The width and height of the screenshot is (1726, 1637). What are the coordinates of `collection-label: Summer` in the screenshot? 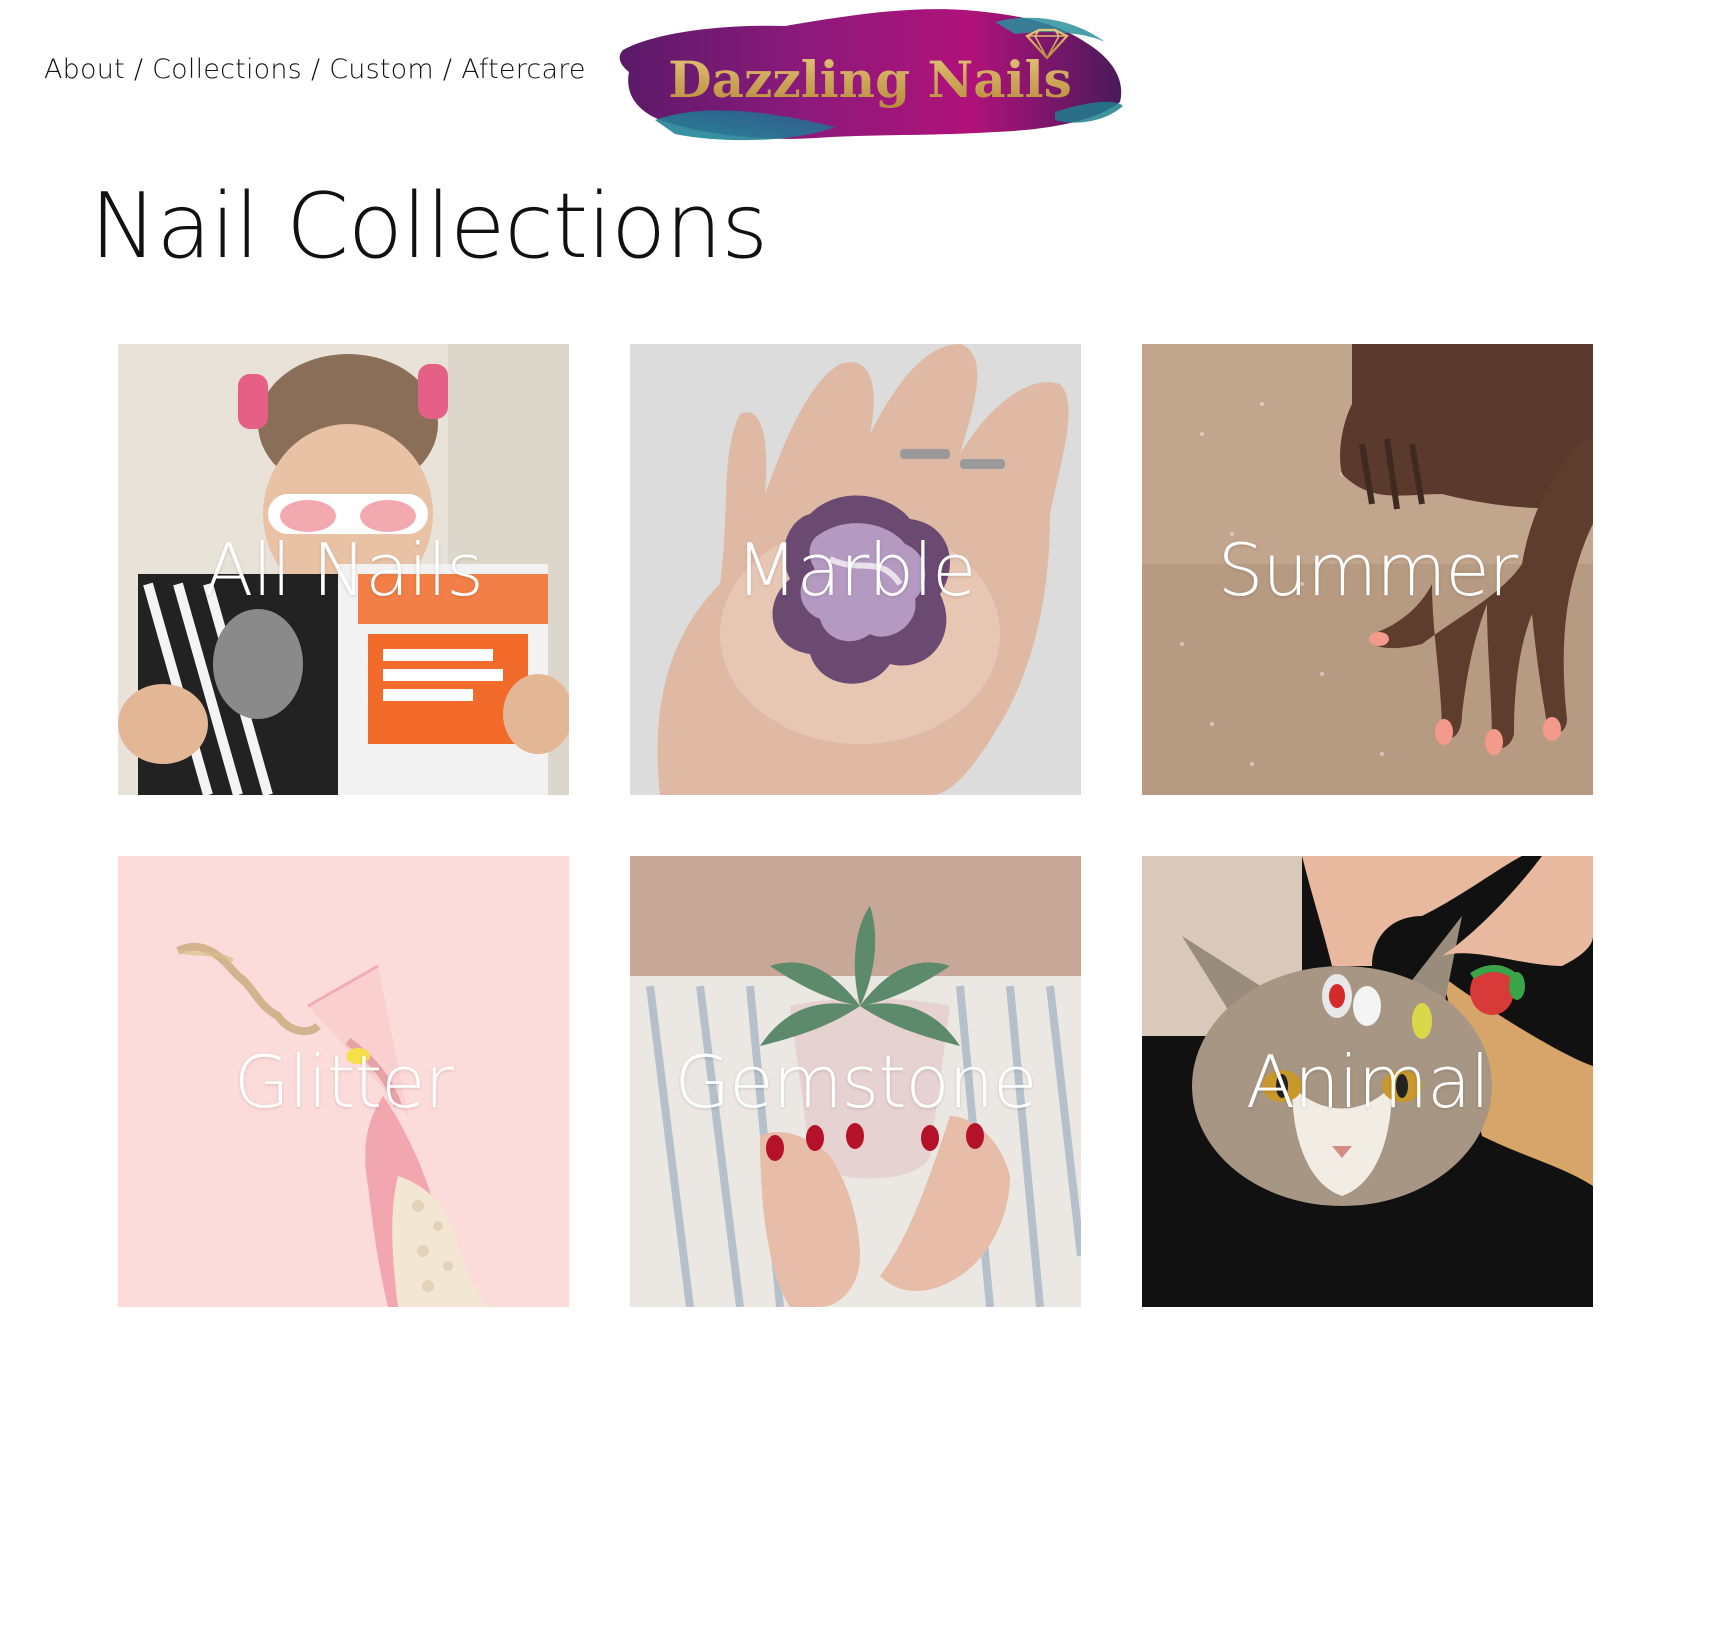 It's located at (1368, 569).